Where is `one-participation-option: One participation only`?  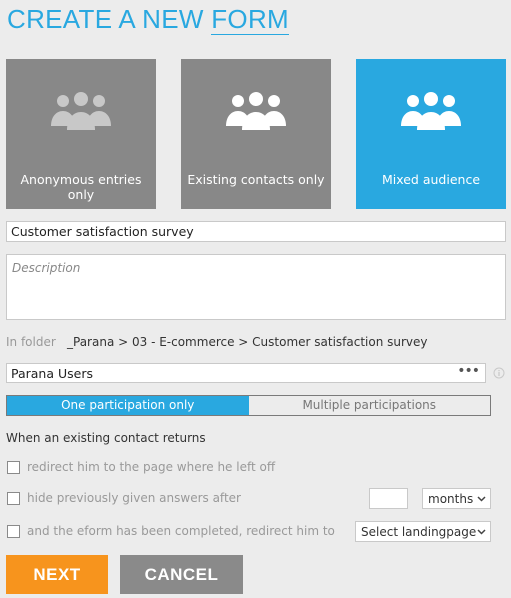 one-participation-option: One participation only is located at coordinates (128, 405).